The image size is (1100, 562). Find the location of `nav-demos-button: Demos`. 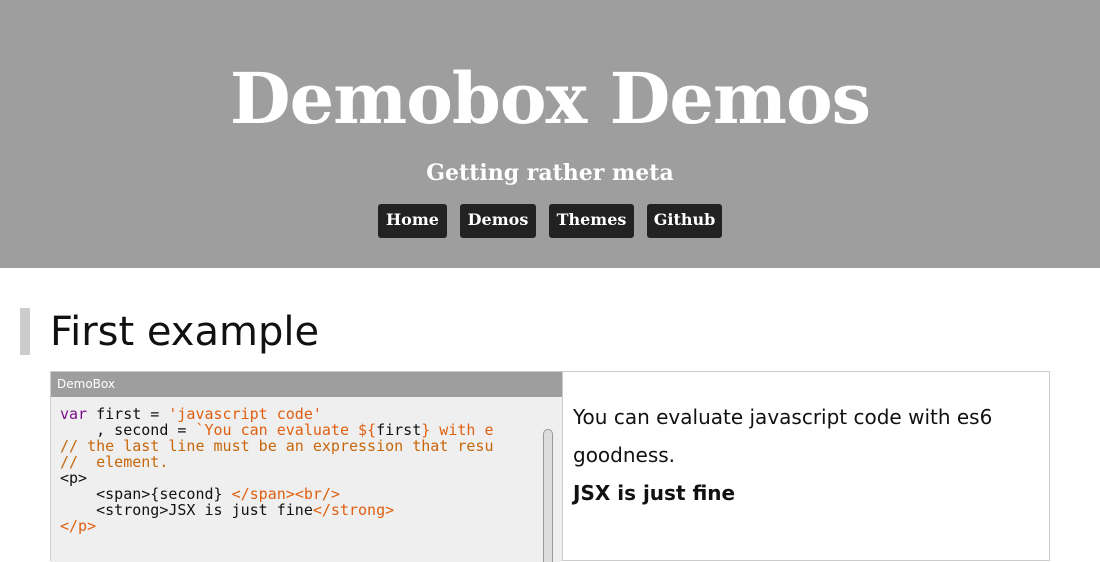

nav-demos-button: Demos is located at coordinates (498, 221).